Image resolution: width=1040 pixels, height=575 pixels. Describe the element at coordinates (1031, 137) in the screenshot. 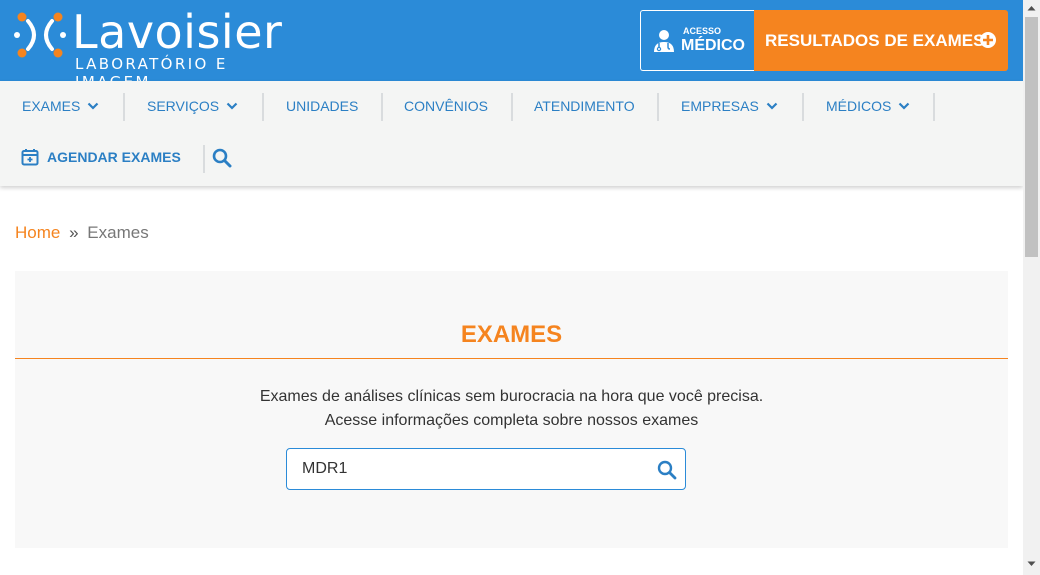

I see `scrollbar-thumb` at that location.